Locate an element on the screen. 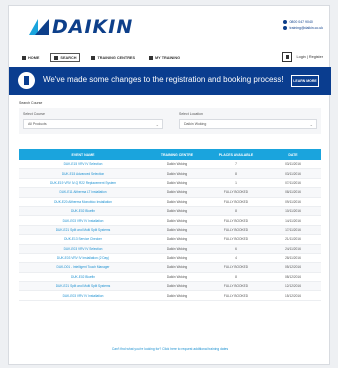 The image size is (338, 368). chevron-down-icon: ⌄ is located at coordinates (311, 124).